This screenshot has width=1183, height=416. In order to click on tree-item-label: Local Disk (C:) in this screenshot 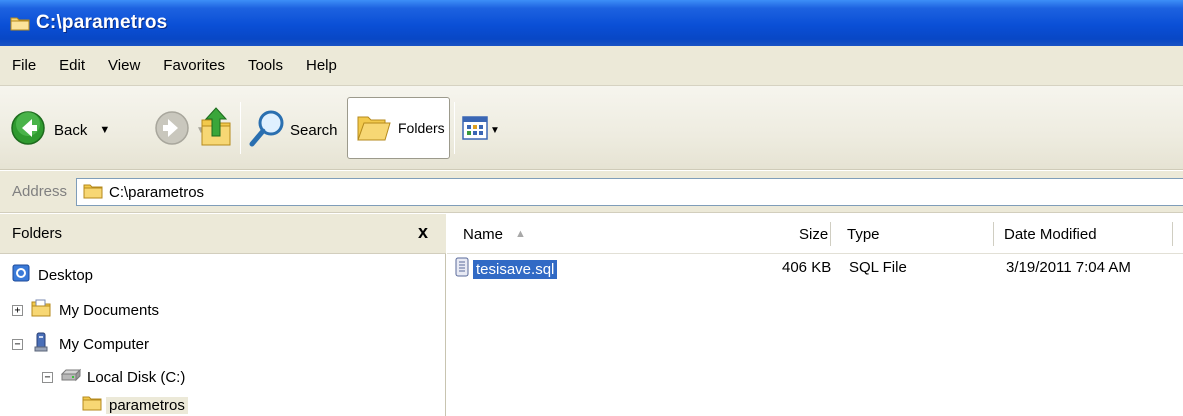, I will do `click(136, 377)`.